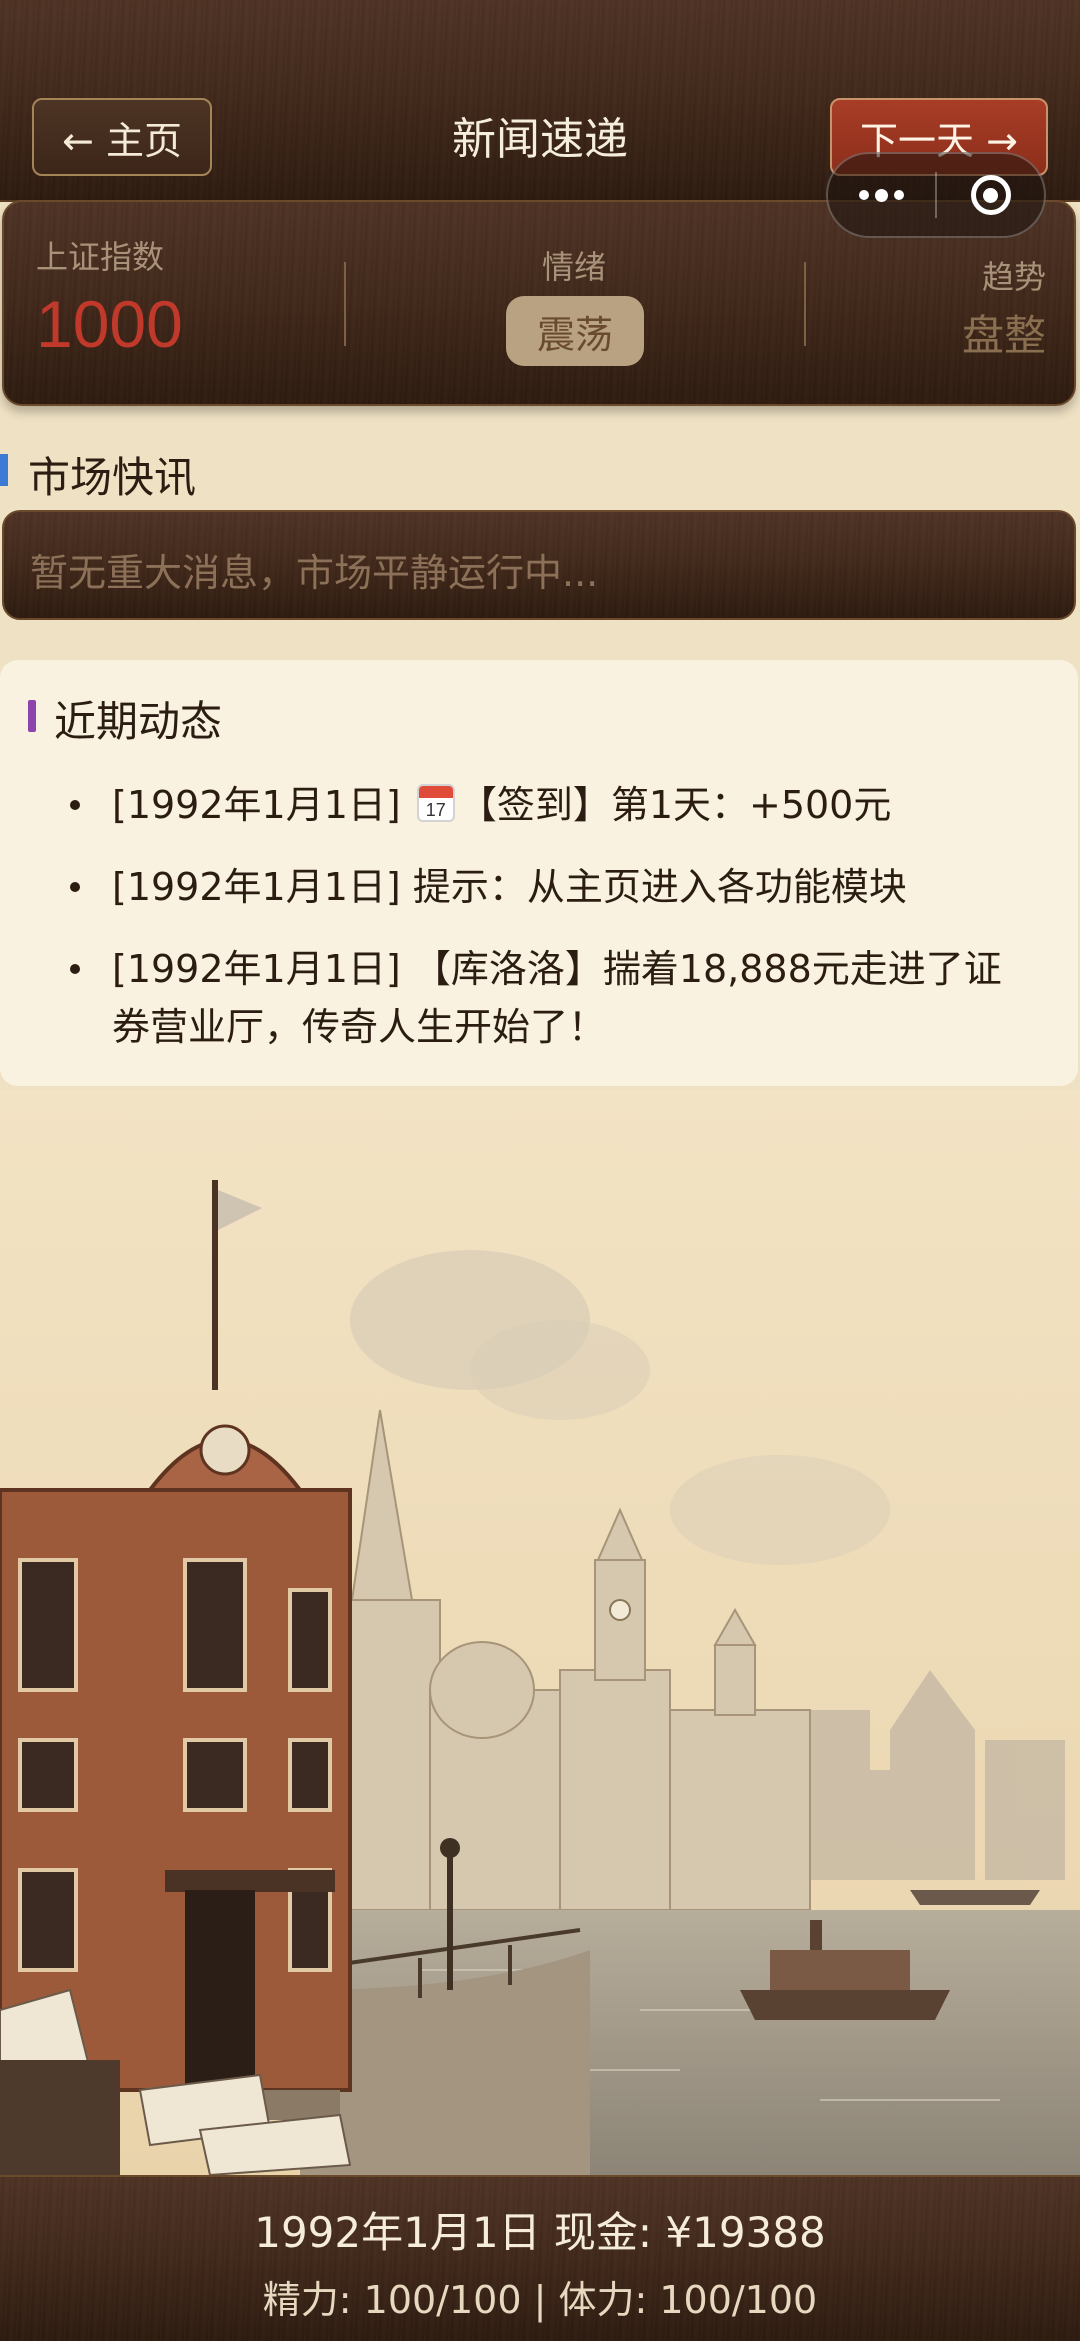 The width and height of the screenshot is (1080, 2341). I want to click on calendar-icon: 17, so click(435, 803).